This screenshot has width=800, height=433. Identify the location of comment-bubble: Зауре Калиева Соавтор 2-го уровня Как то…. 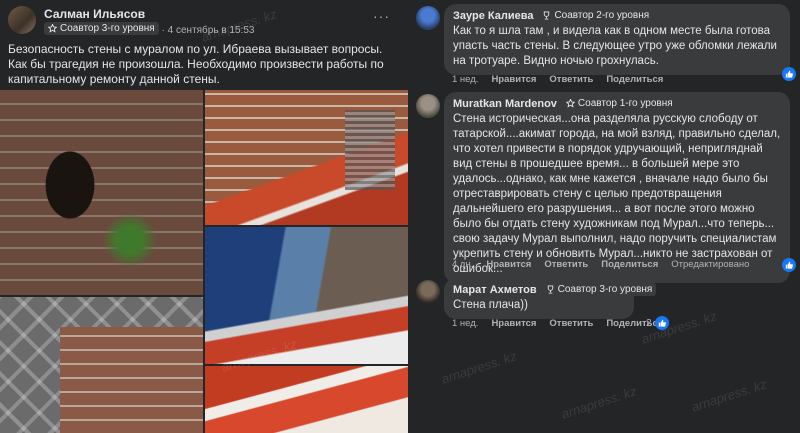
(617, 39).